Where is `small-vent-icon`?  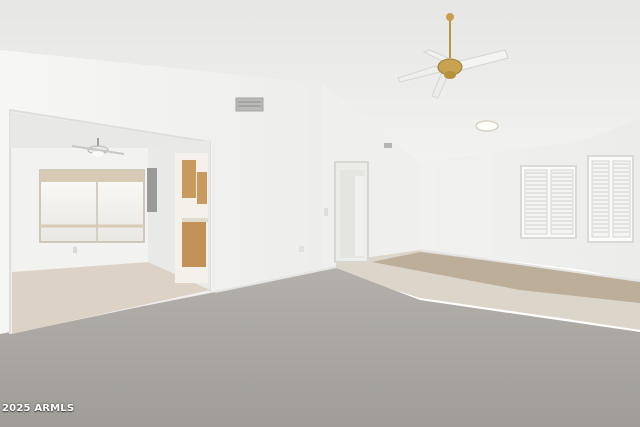
small-vent-icon is located at coordinates (388, 145).